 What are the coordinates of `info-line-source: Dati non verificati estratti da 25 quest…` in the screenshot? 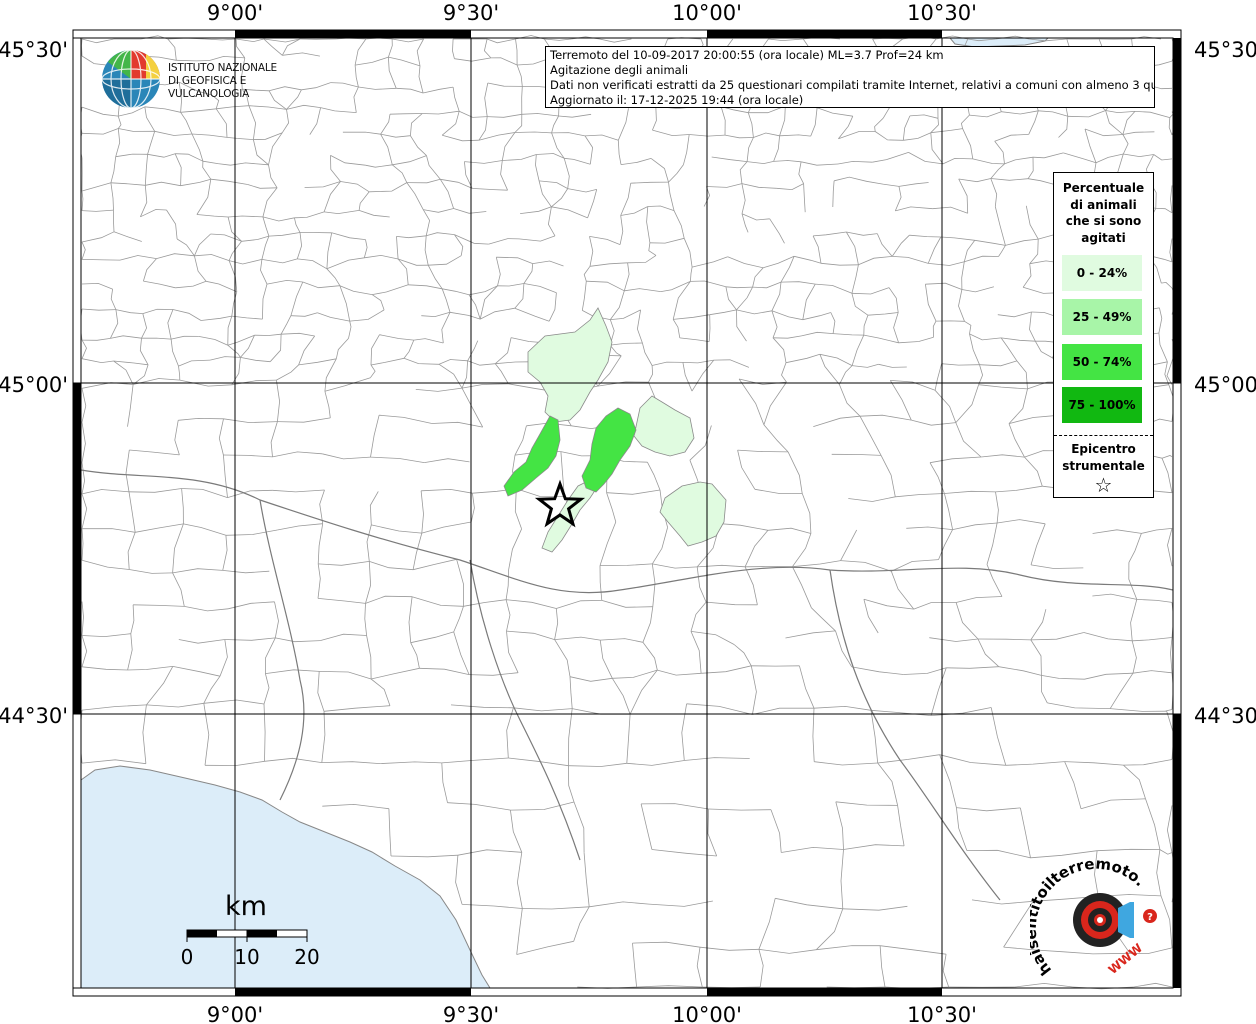 It's located at (852, 85).